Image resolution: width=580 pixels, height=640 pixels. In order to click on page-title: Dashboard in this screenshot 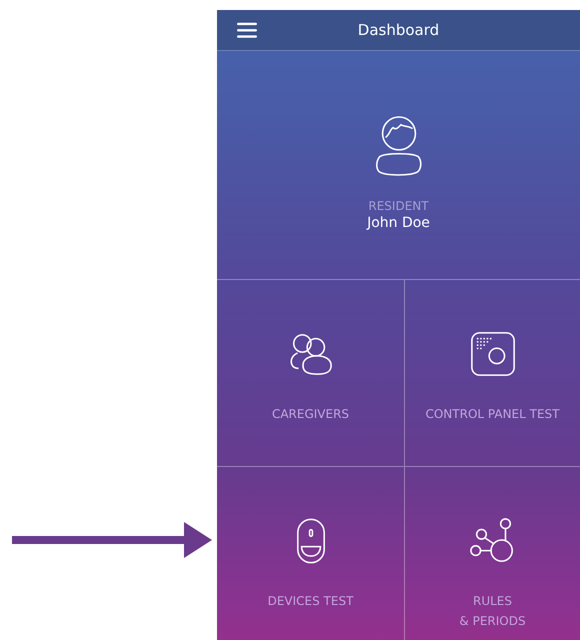, I will do `click(399, 30)`.